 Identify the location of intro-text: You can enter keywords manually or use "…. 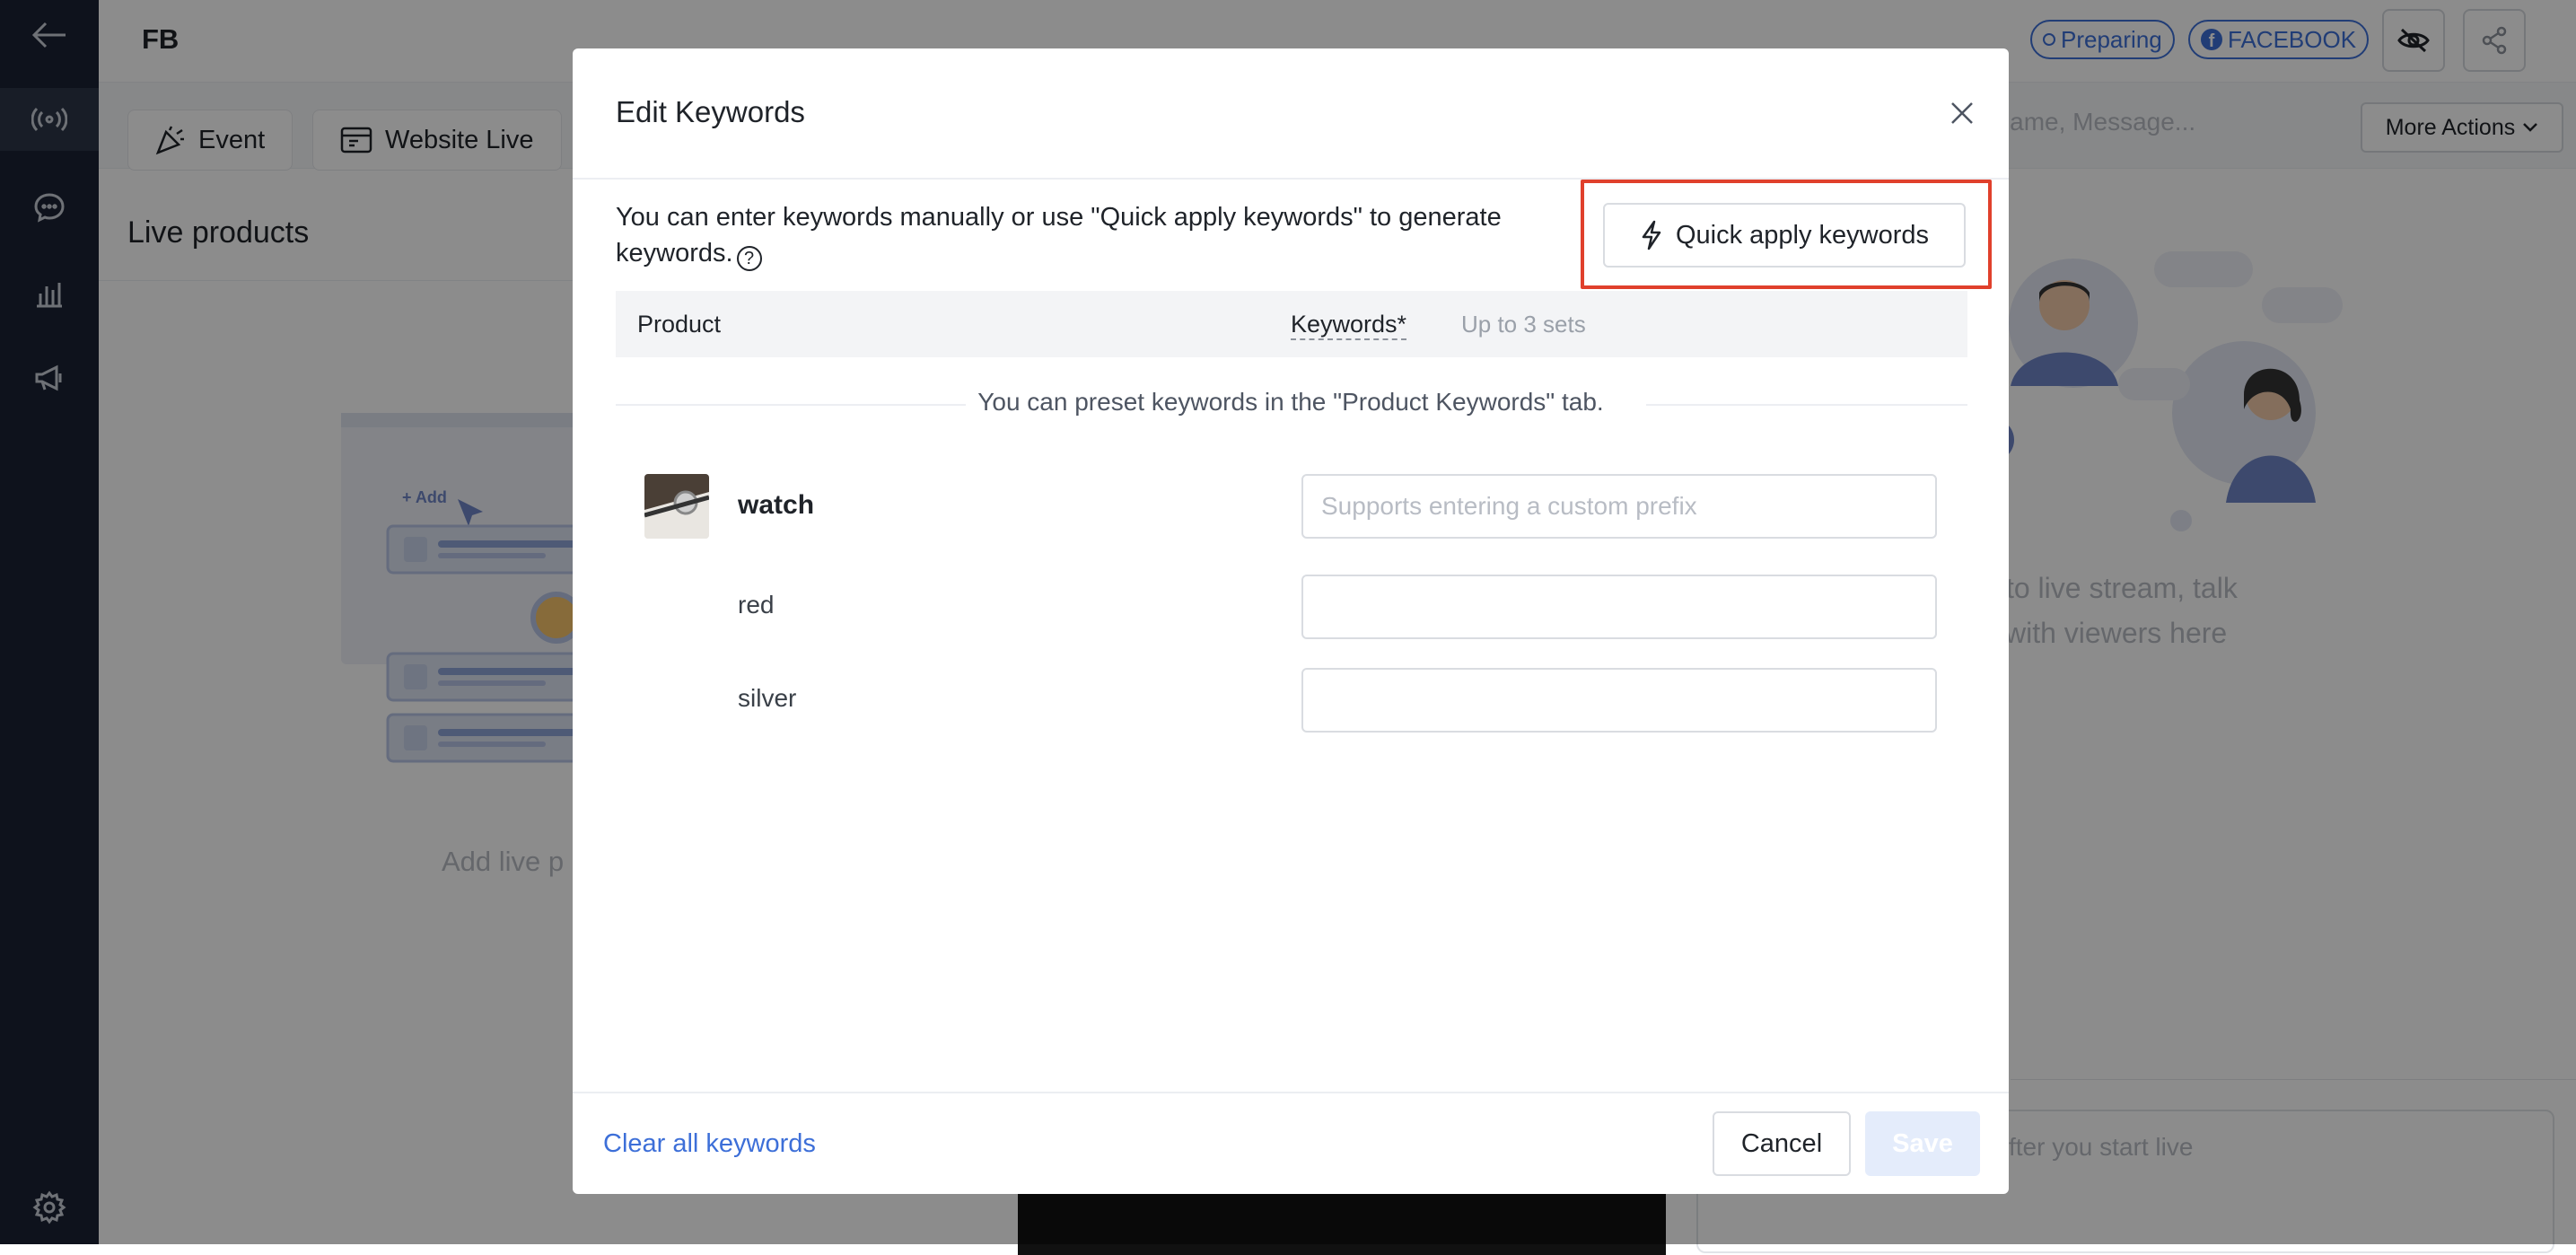
(1096, 235).